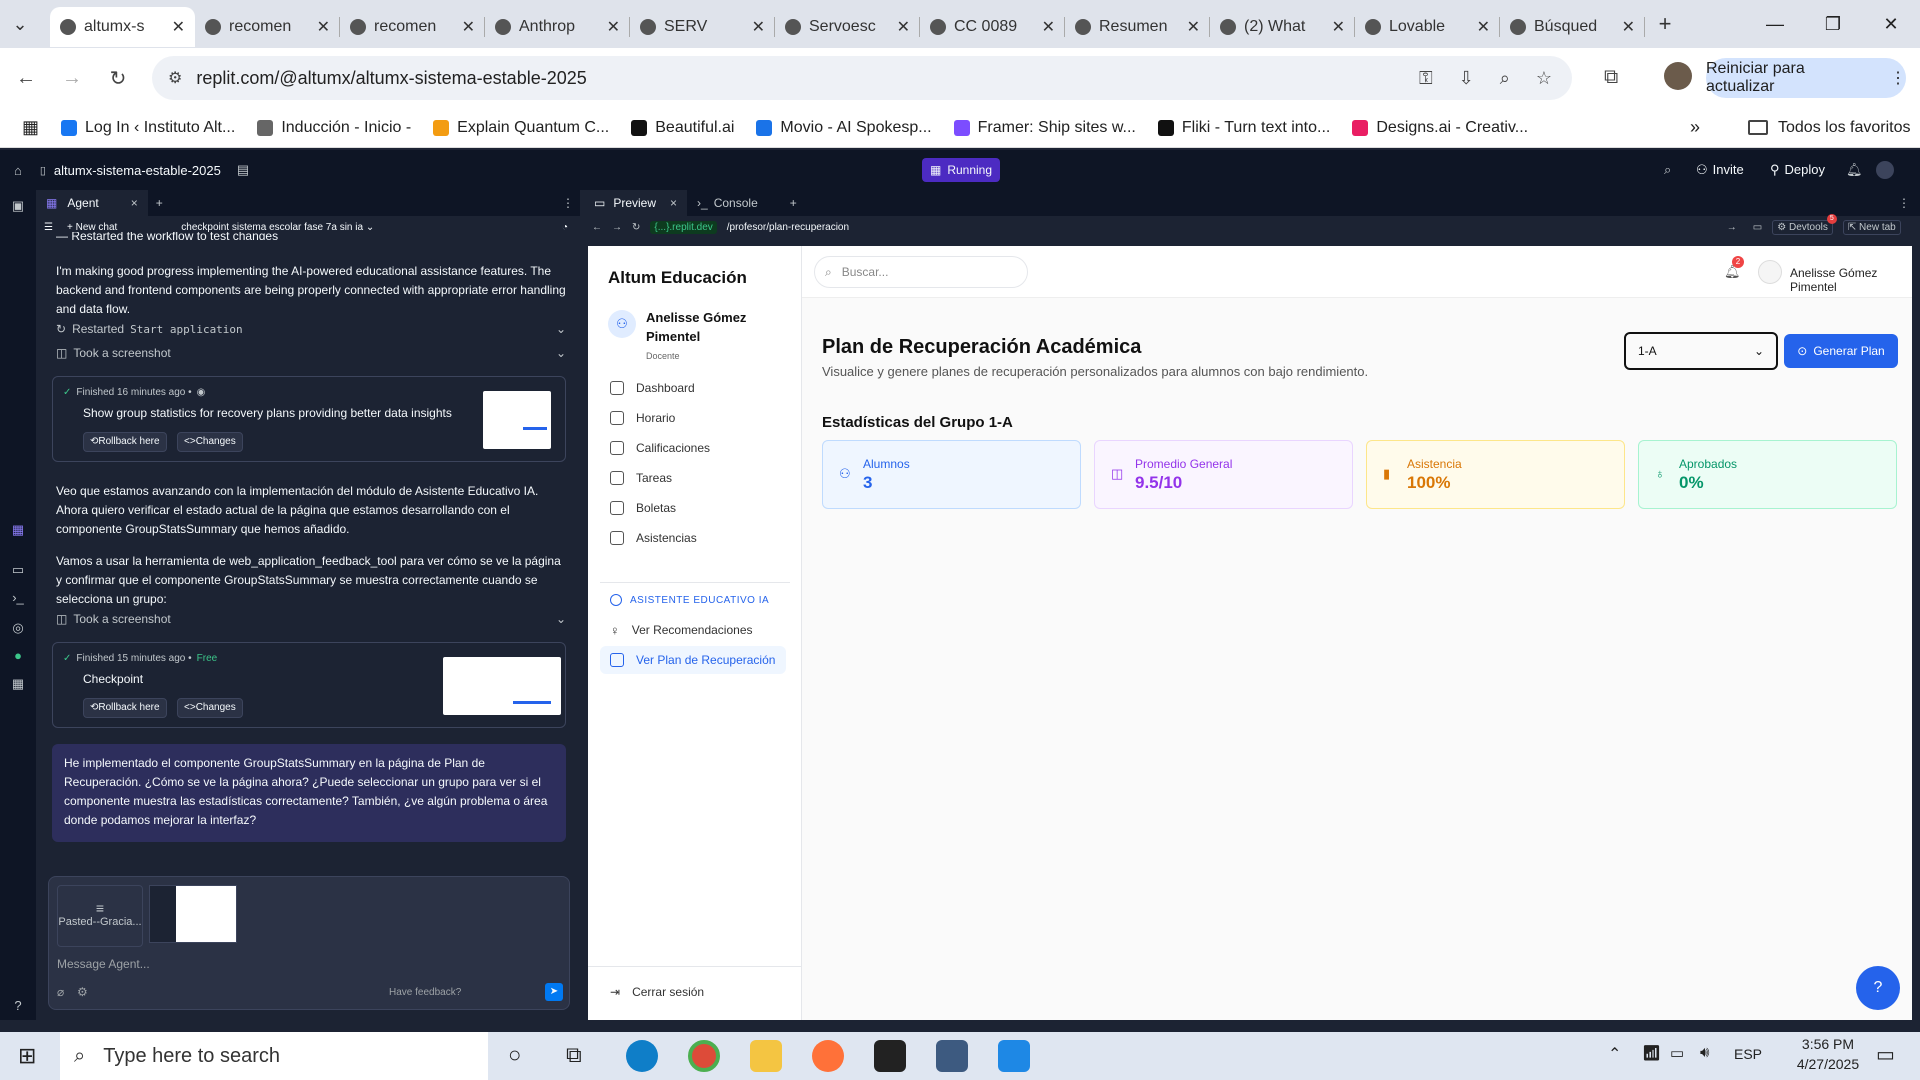 The image size is (1920, 1080). Describe the element at coordinates (1466, 78) in the screenshot. I see `install-app-icon: ⇩` at that location.